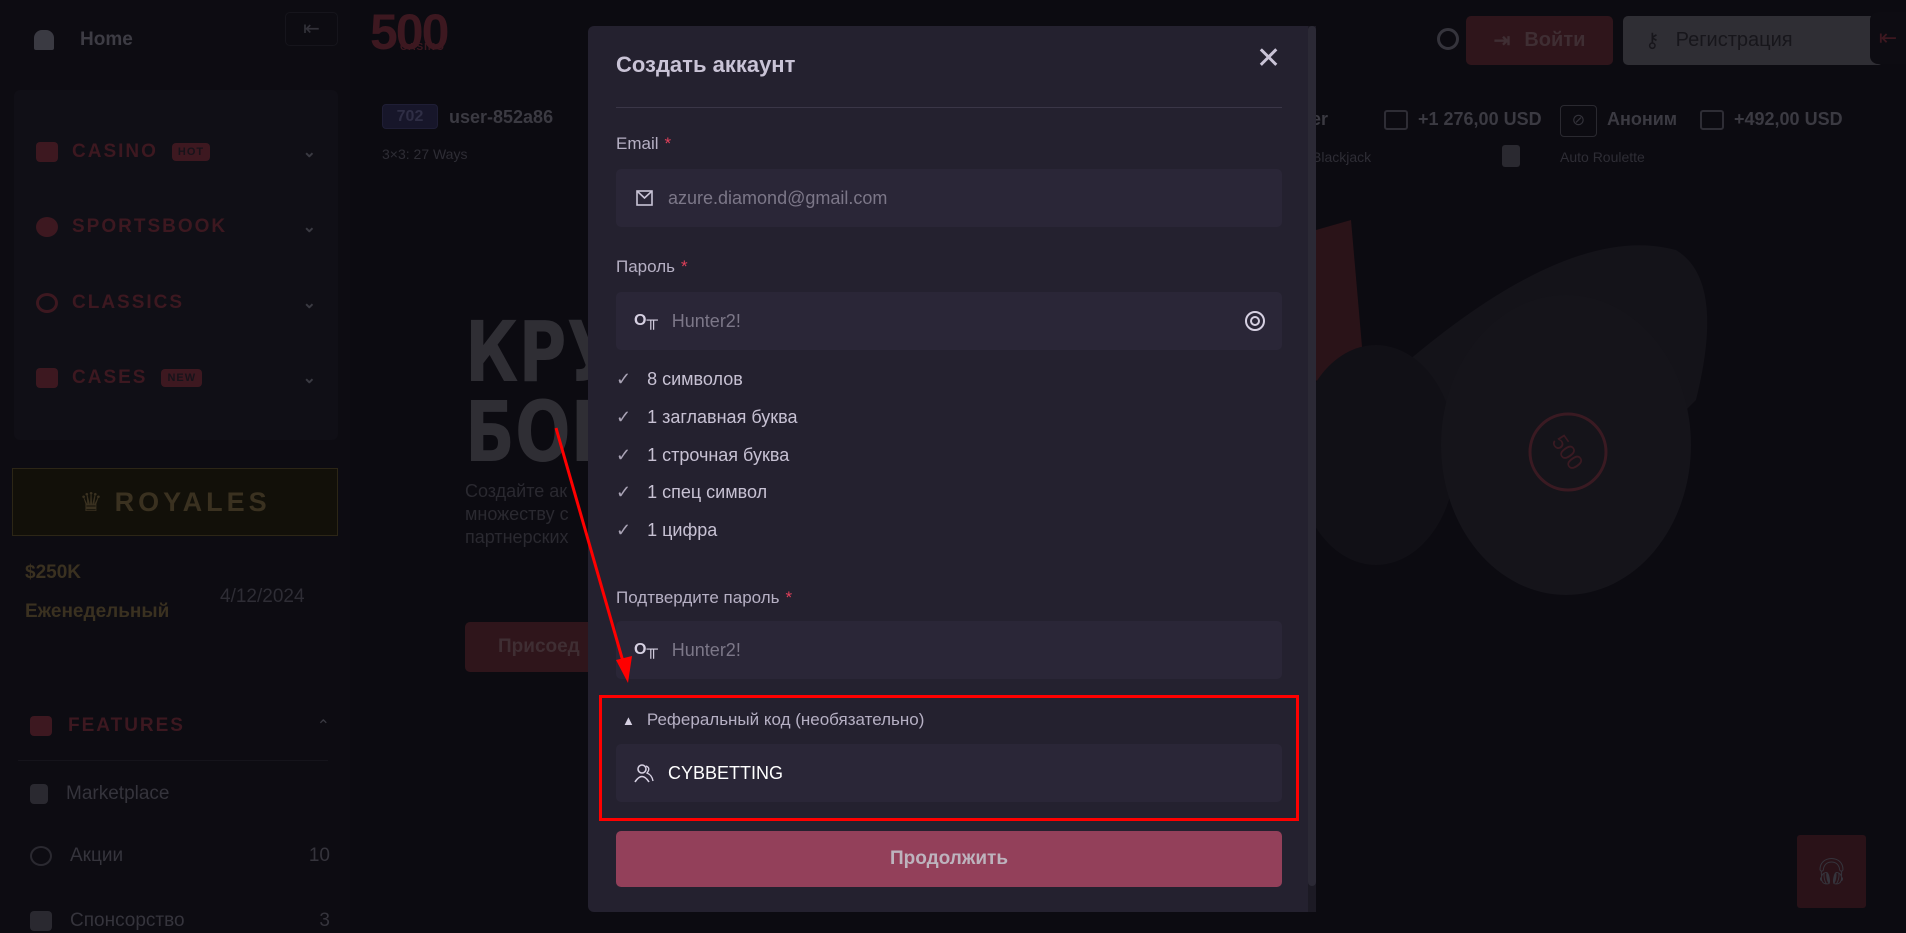  I want to click on chevron-up-icon: ⌃, so click(323, 726).